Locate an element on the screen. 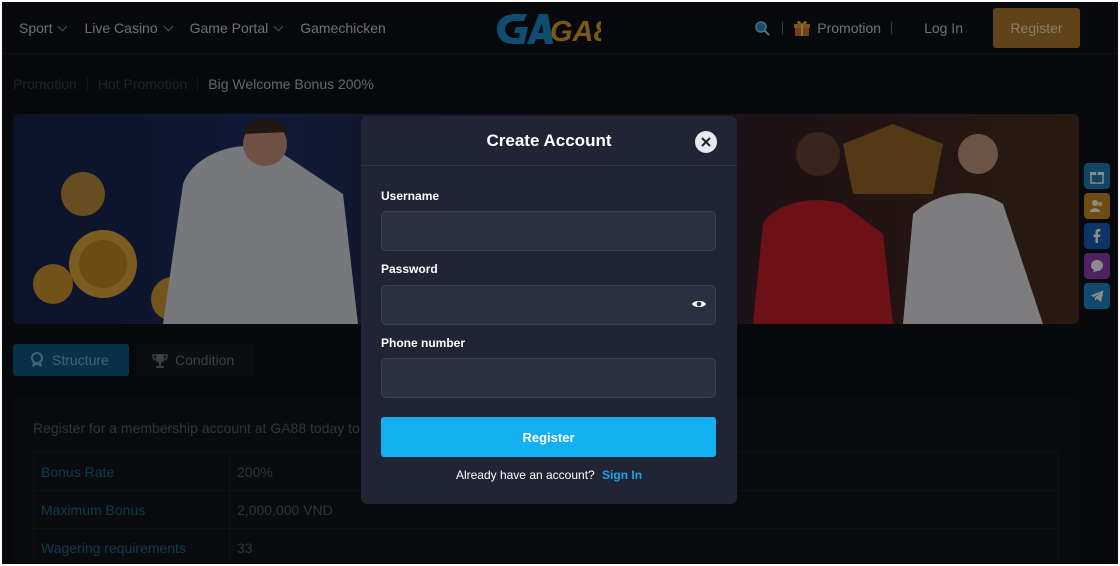 The height and width of the screenshot is (566, 1120). close-button is located at coordinates (706, 142).